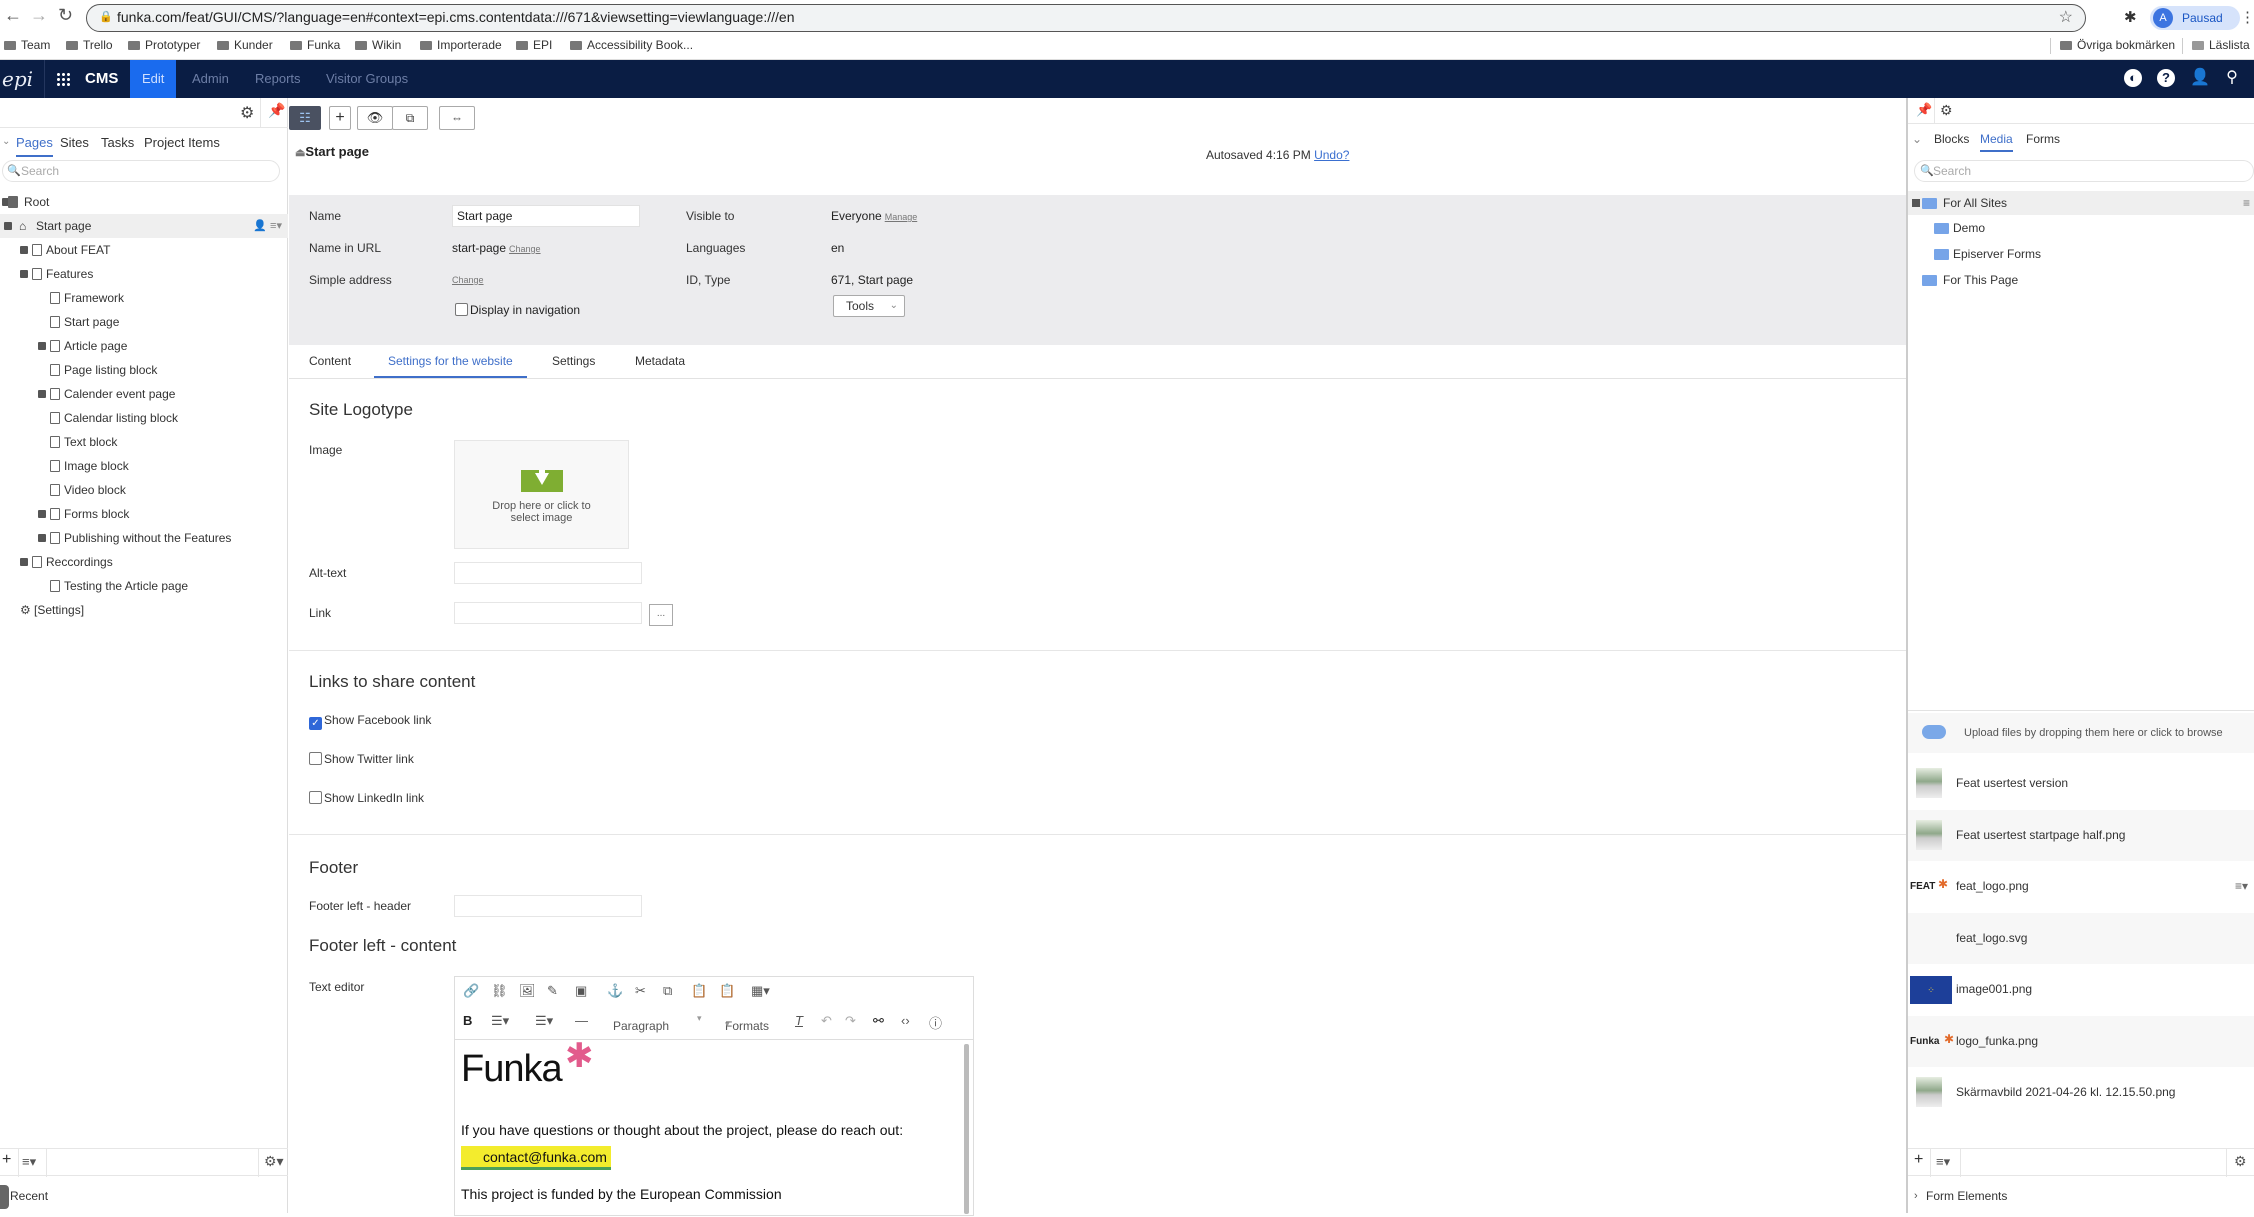 This screenshot has width=2254, height=1217. I want to click on bookmark-star-icon: ☆, so click(2066, 17).